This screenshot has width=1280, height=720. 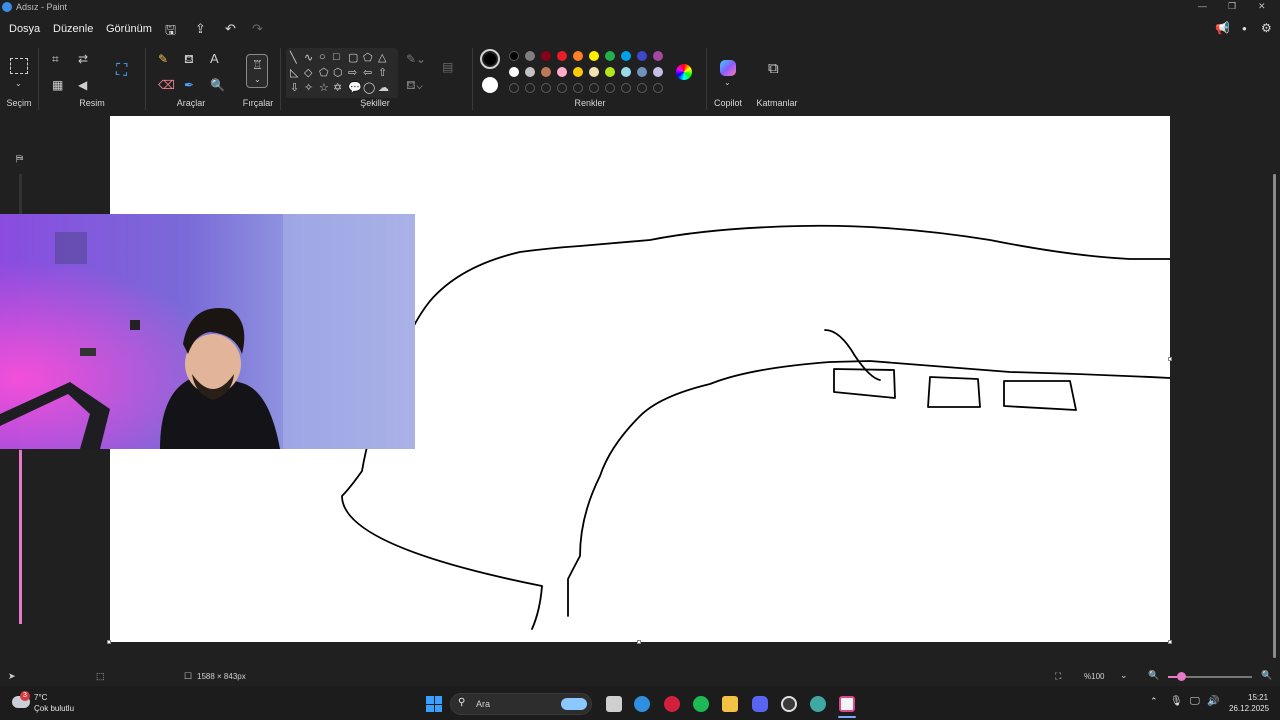 What do you see at coordinates (308, 87) in the screenshot?
I see `four-point-star-shape-icon: ✧` at bounding box center [308, 87].